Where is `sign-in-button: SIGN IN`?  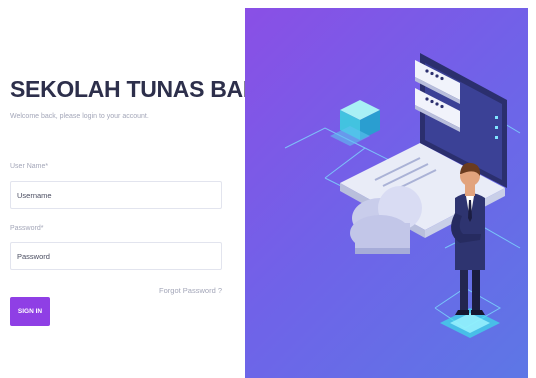
sign-in-button: SIGN IN is located at coordinates (30, 311).